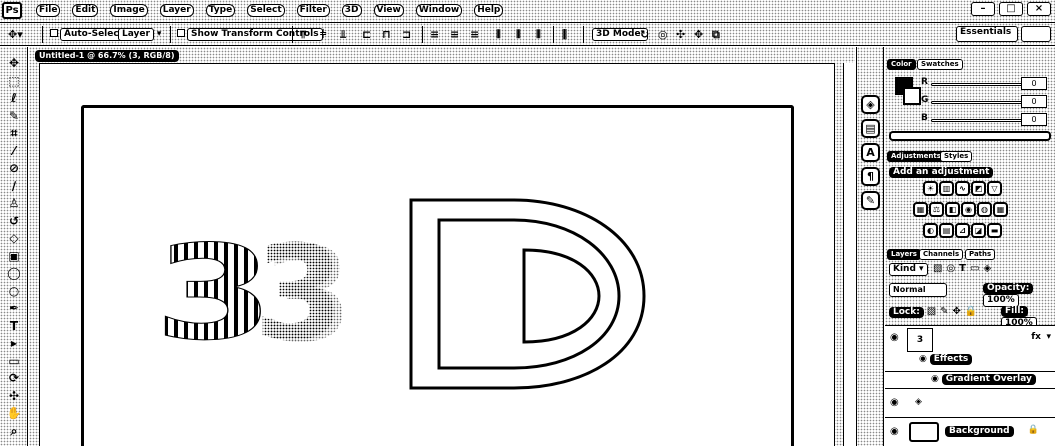 The width and height of the screenshot is (1055, 446). Describe the element at coordinates (940, 64) in the screenshot. I see `tab-swatches: Swatches` at that location.